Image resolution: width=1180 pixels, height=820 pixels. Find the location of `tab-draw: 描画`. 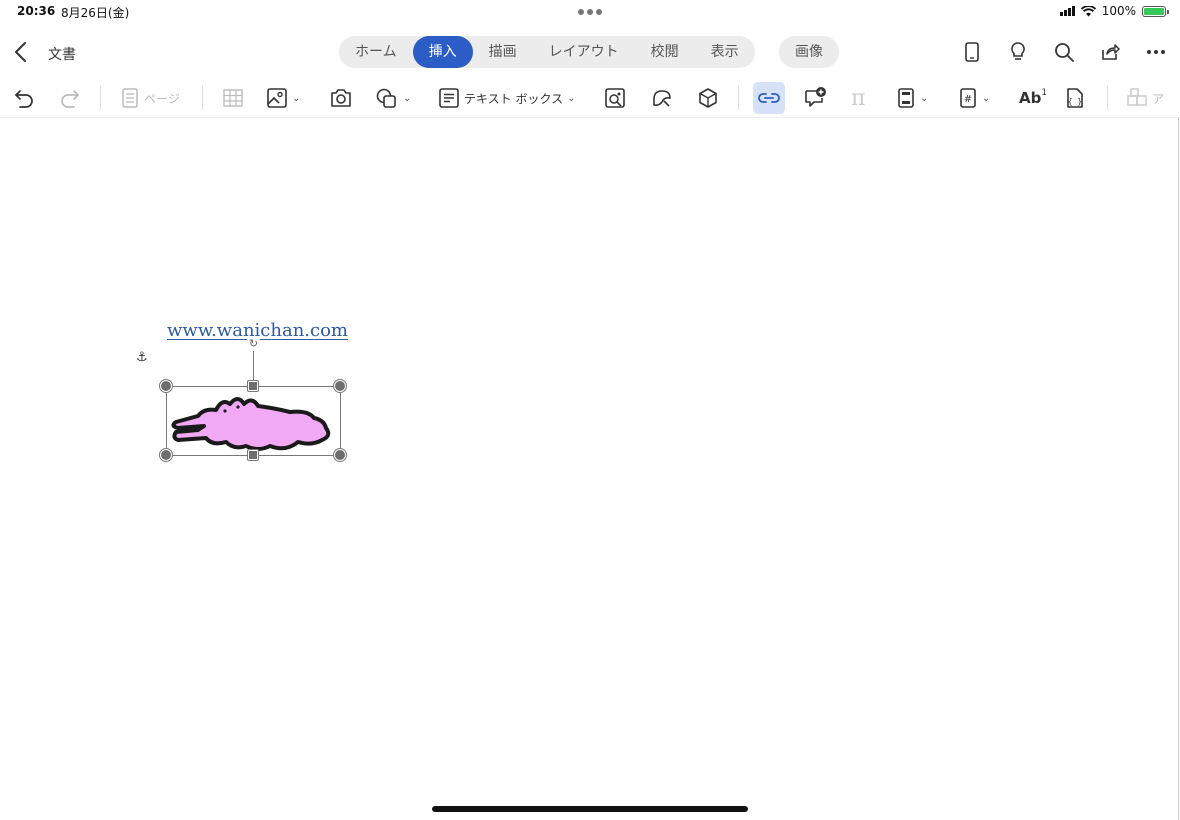

tab-draw: 描画 is located at coordinates (503, 52).